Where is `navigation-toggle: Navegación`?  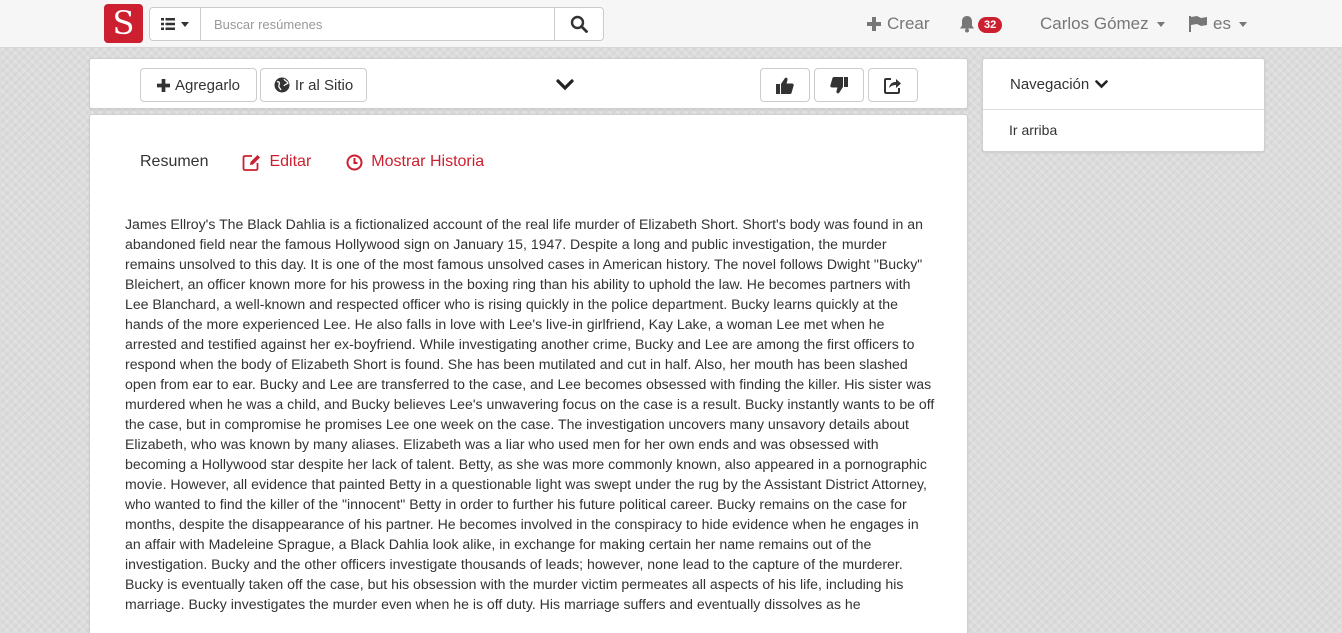 navigation-toggle: Navegación is located at coordinates (1123, 84).